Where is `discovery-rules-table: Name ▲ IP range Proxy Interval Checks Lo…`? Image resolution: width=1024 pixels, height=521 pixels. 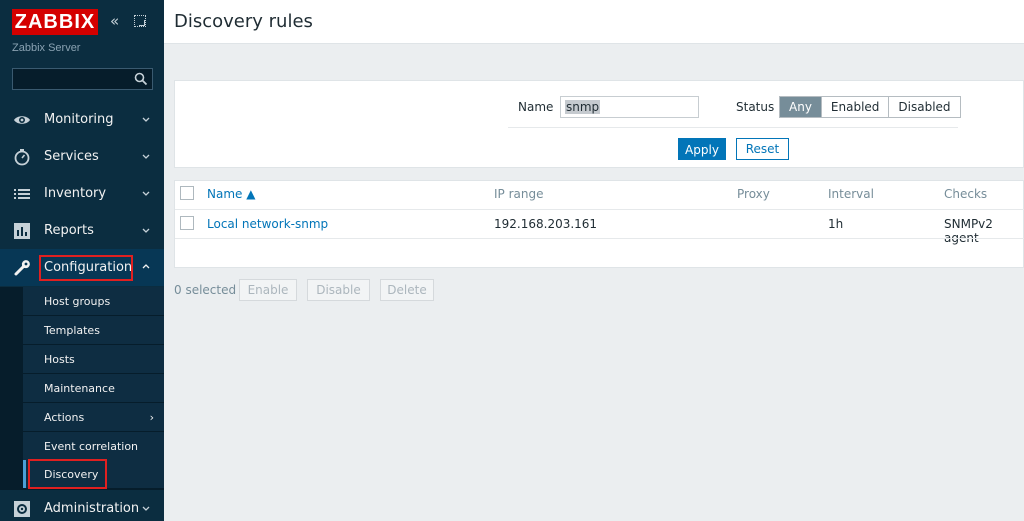 discovery-rules-table: Name ▲ IP range Proxy Interval Checks Lo… is located at coordinates (599, 224).